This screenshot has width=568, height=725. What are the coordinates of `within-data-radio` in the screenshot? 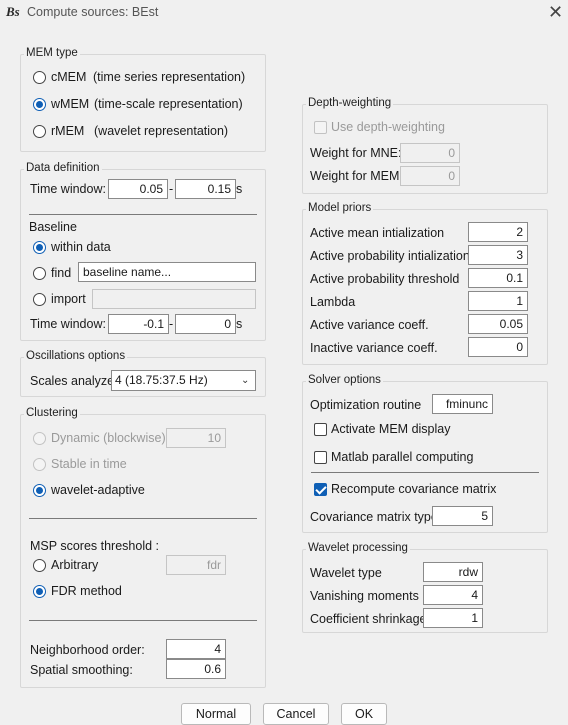 It's located at (39, 247).